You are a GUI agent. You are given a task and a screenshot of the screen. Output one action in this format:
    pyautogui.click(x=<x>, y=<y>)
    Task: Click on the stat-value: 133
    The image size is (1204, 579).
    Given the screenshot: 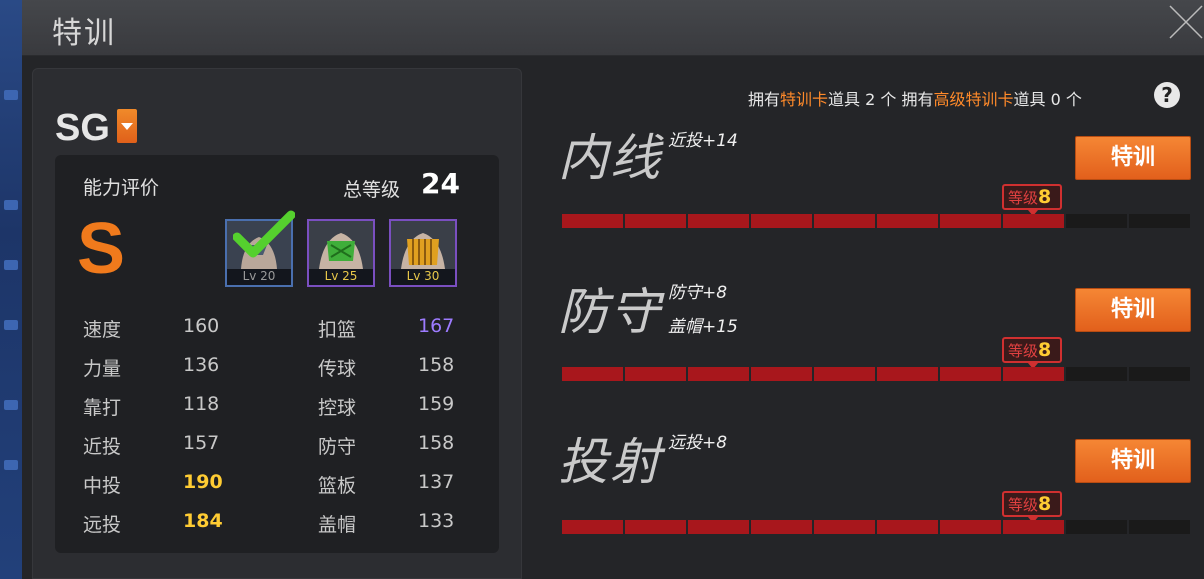 What is the action you would take?
    pyautogui.click(x=436, y=521)
    